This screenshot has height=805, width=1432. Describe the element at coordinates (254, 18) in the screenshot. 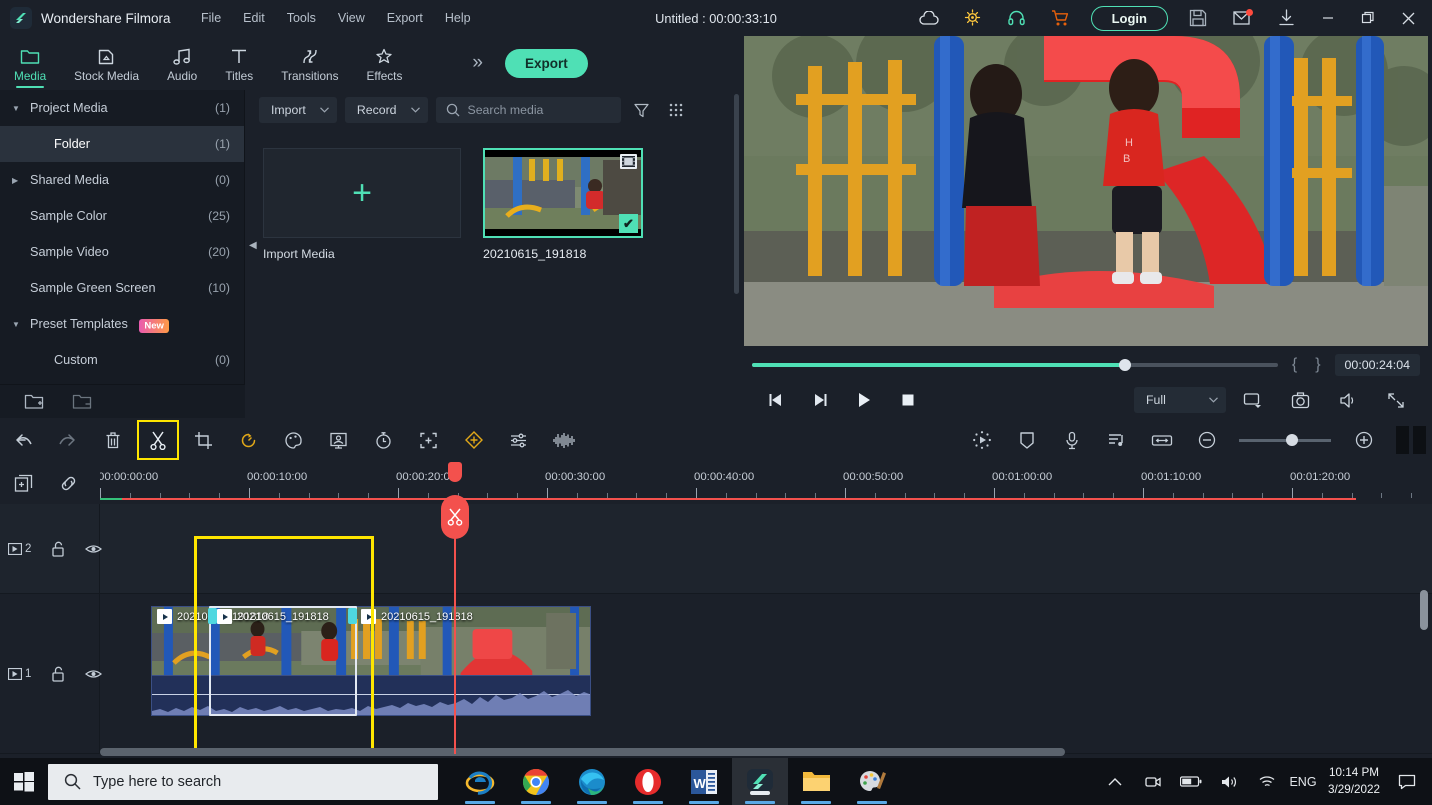

I see `menu-edit: Edit` at that location.